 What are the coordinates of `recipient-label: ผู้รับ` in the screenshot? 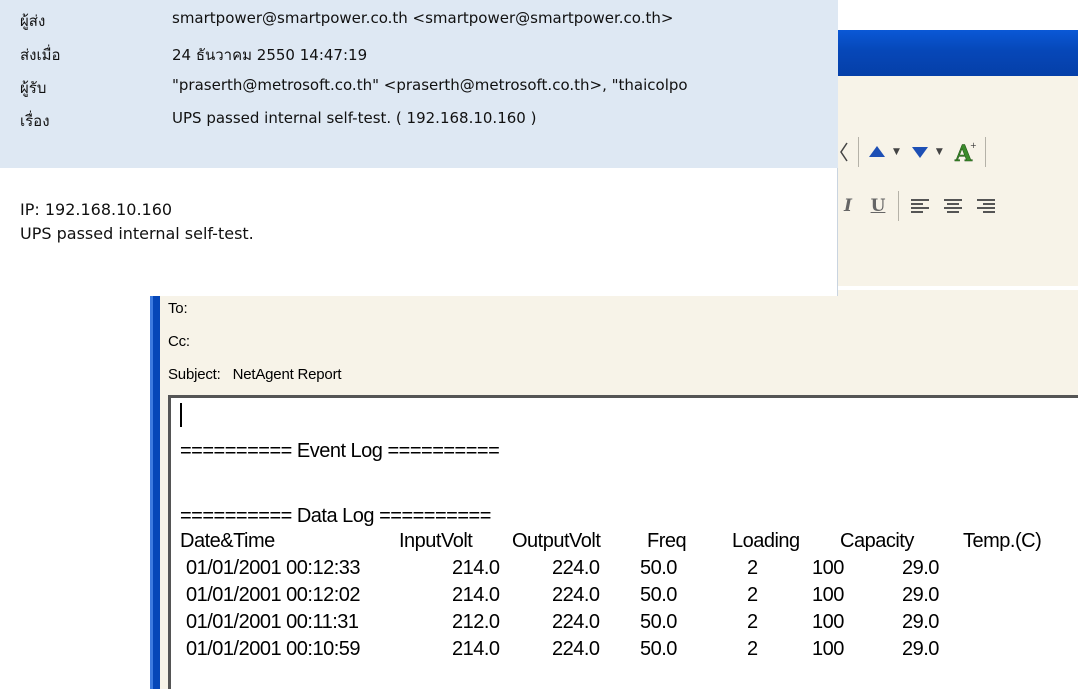 It's located at (33, 88).